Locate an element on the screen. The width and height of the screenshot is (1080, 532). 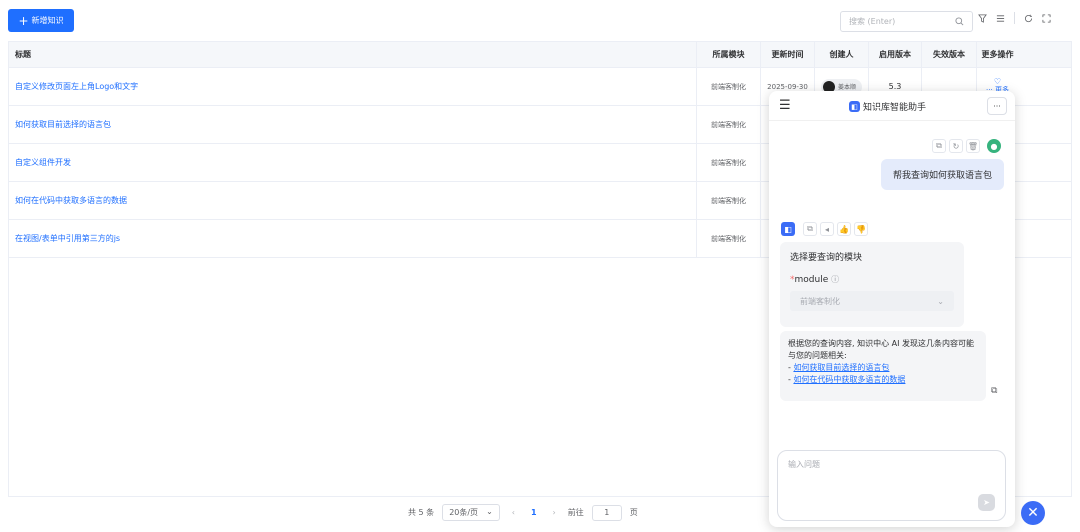
creator-name: 姜本顺 is located at coordinates (846, 87).